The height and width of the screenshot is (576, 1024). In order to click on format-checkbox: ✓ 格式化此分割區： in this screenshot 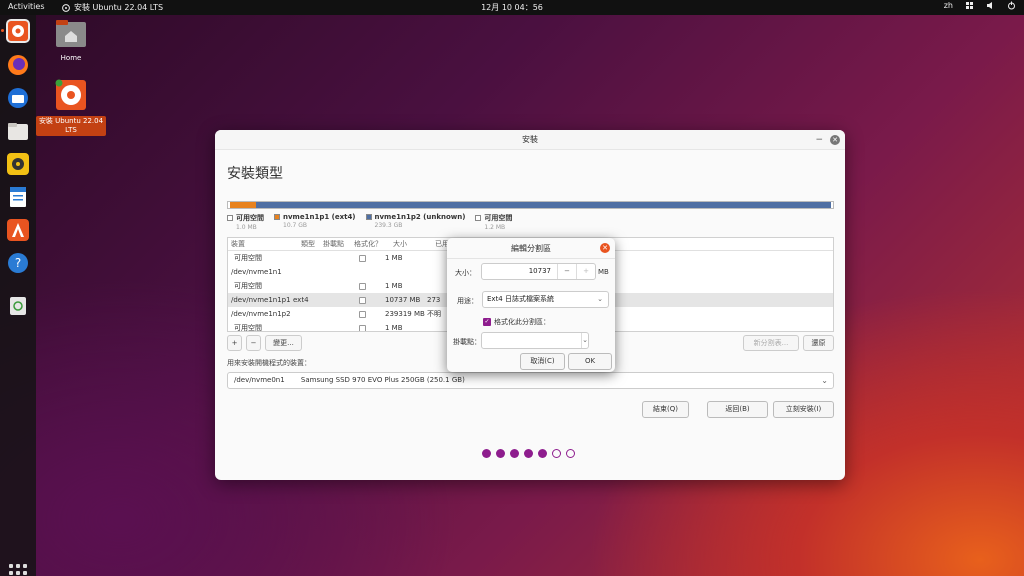, I will do `click(516, 322)`.